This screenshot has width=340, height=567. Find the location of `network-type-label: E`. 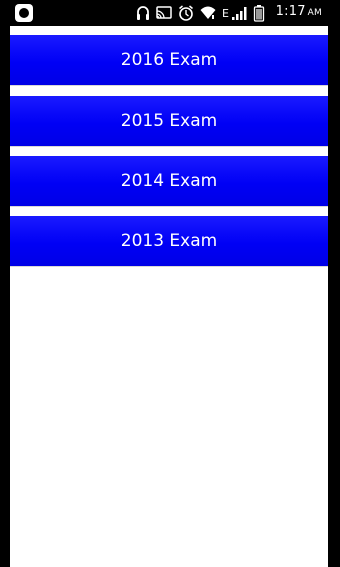

network-type-label: E is located at coordinates (225, 13).